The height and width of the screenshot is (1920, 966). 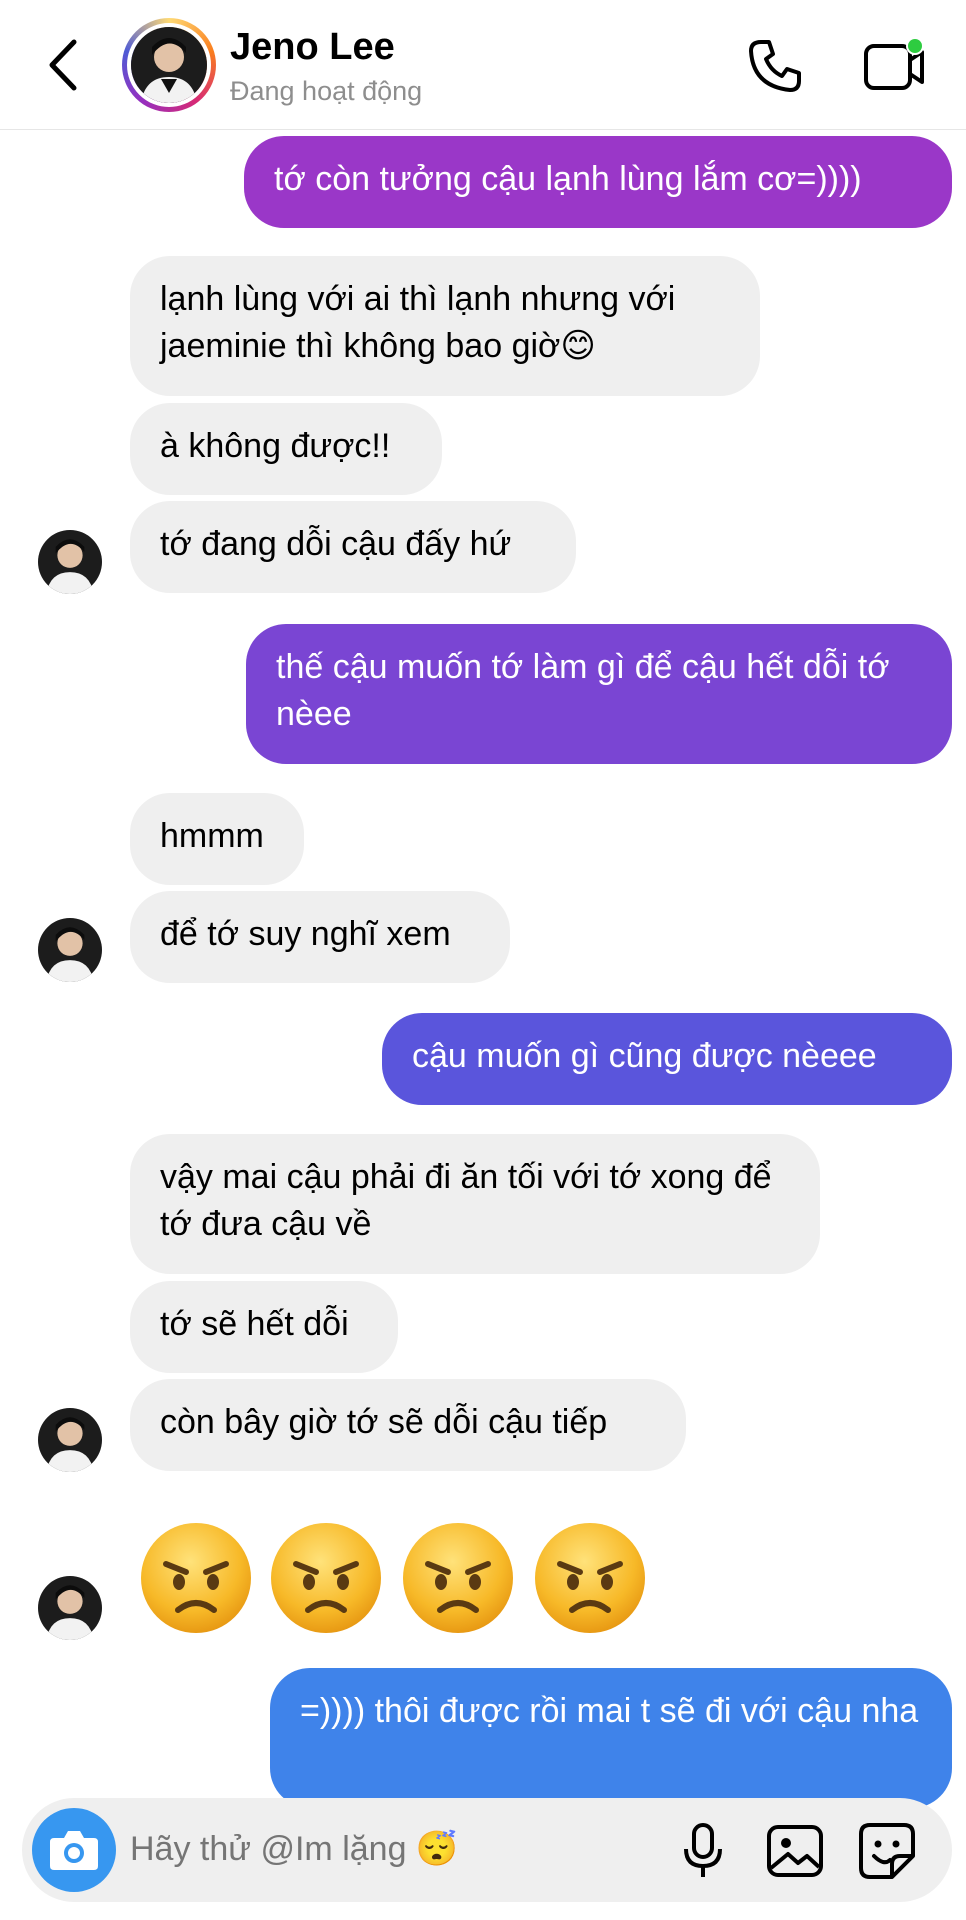 What do you see at coordinates (340, 1849) in the screenshot?
I see `message-input` at bounding box center [340, 1849].